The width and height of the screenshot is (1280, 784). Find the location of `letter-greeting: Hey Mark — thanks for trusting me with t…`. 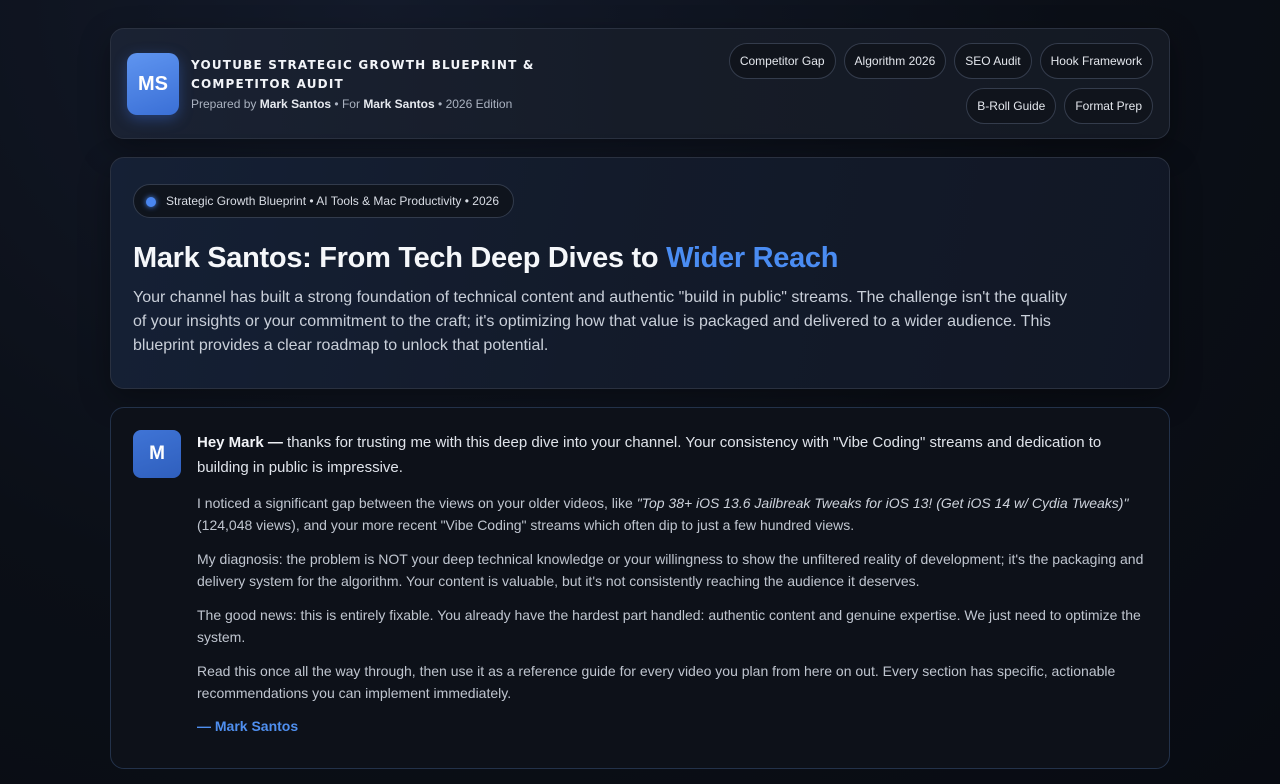

letter-greeting: Hey Mark — thanks for trusting me with t… is located at coordinates (672, 455).